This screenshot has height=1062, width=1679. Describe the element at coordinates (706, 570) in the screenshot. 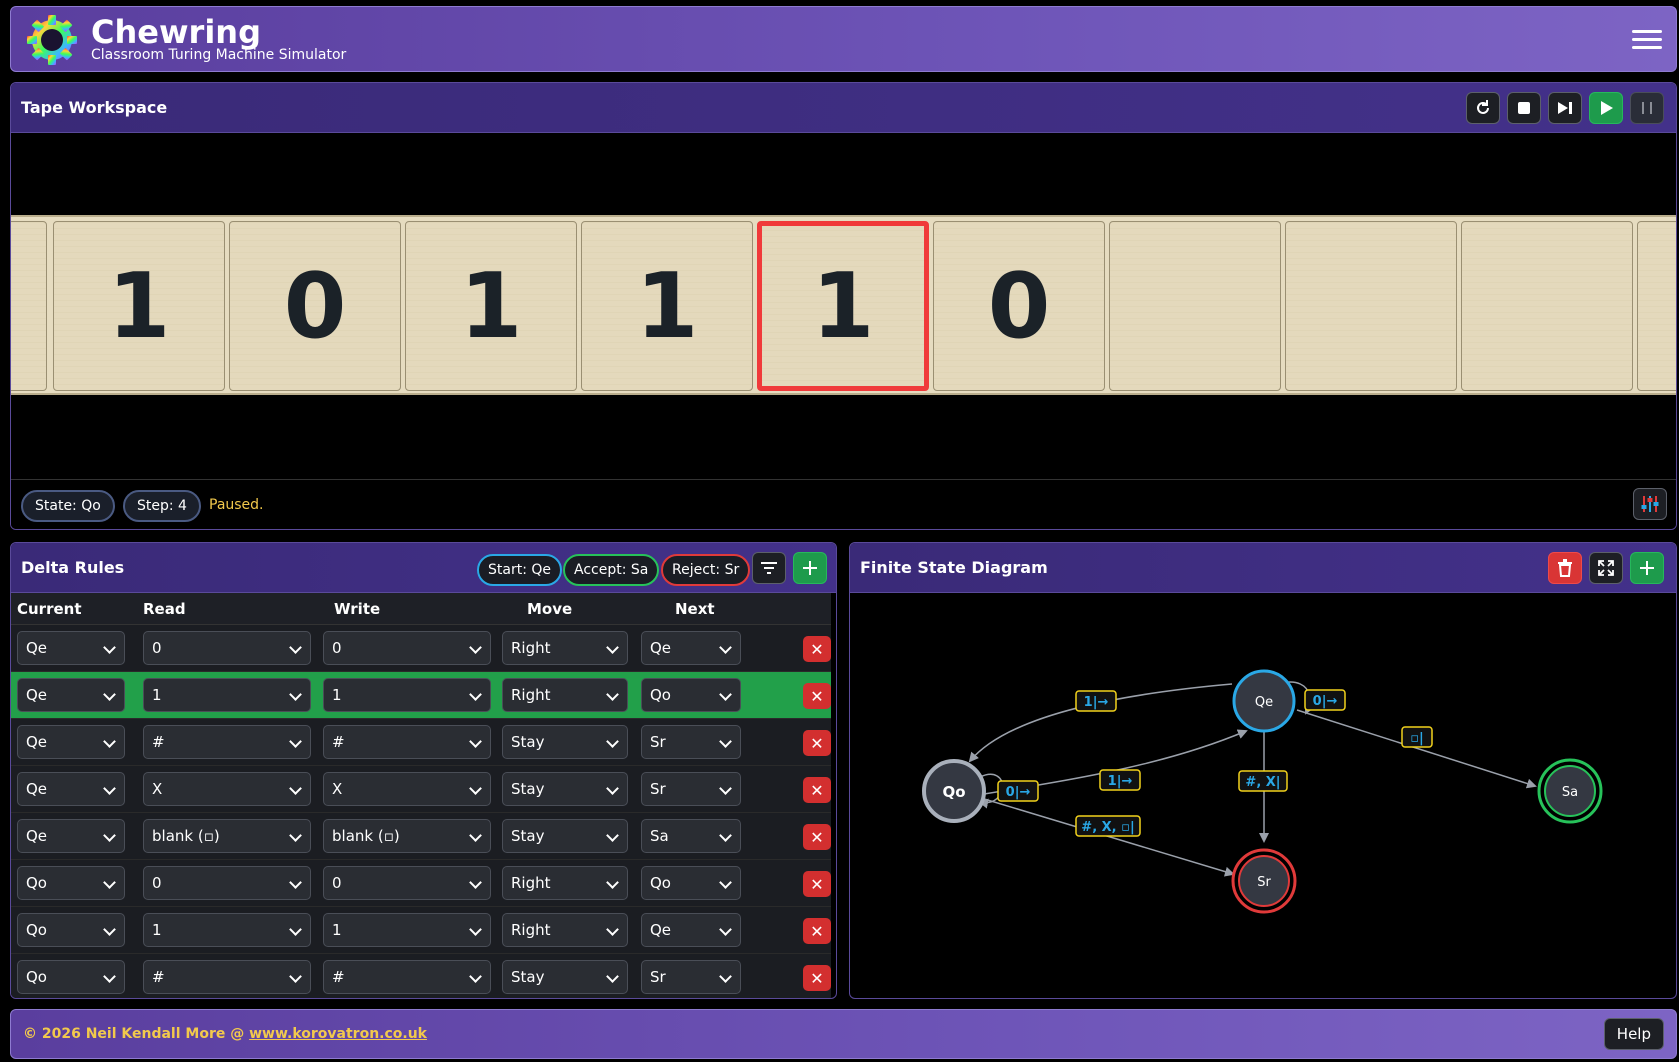

I see `reject-state-badge: Reject: Sr` at that location.